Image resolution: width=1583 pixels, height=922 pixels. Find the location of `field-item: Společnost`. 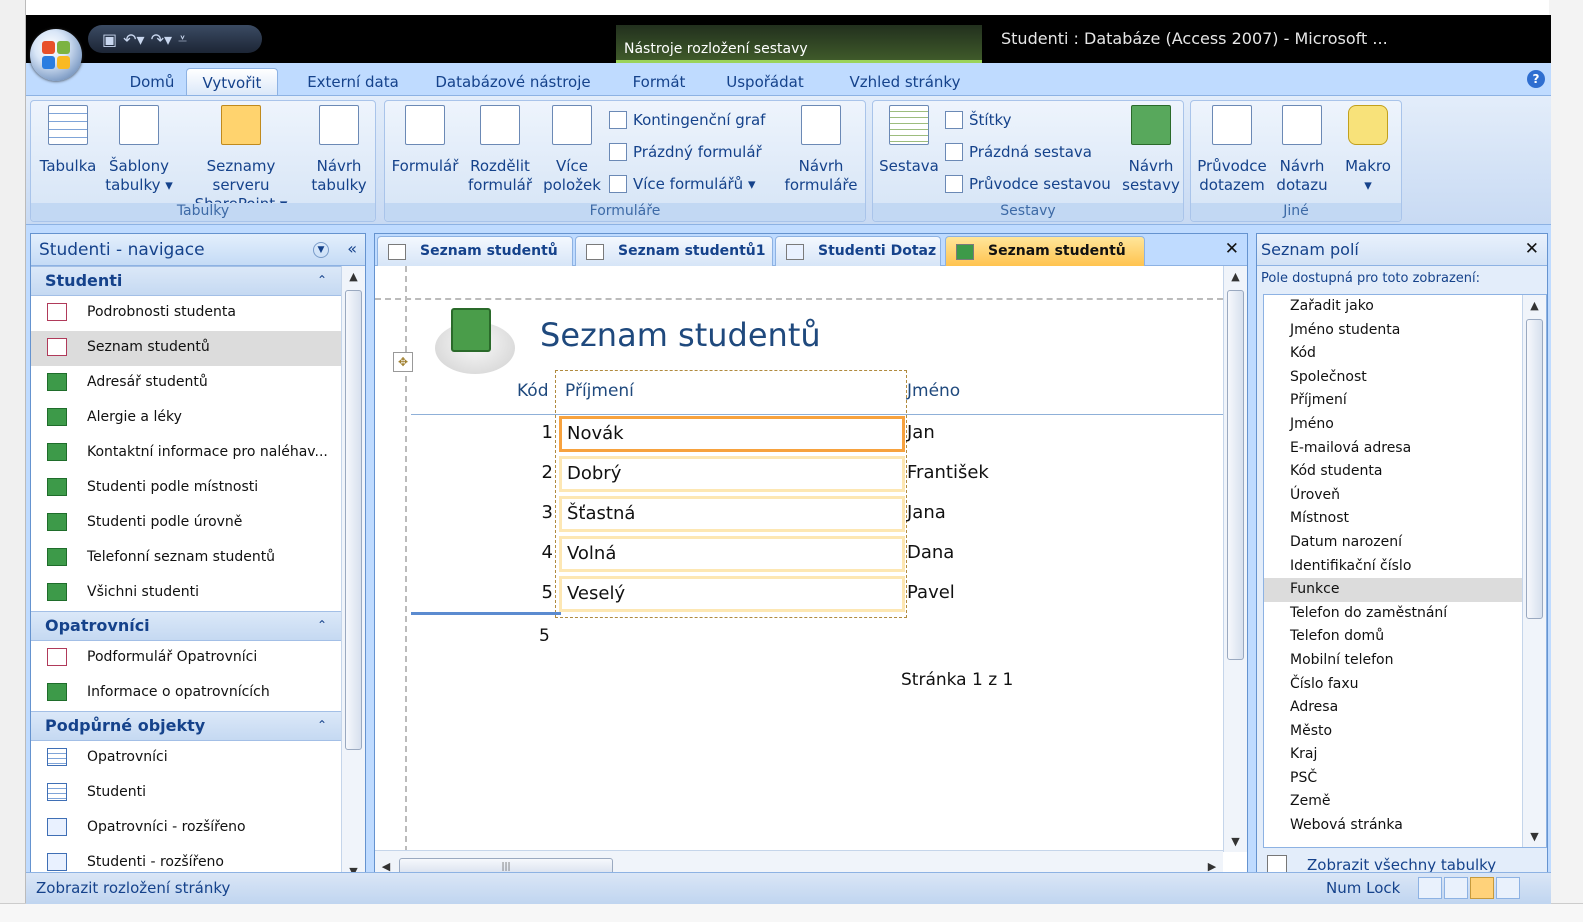

field-item: Společnost is located at coordinates (1405, 378).